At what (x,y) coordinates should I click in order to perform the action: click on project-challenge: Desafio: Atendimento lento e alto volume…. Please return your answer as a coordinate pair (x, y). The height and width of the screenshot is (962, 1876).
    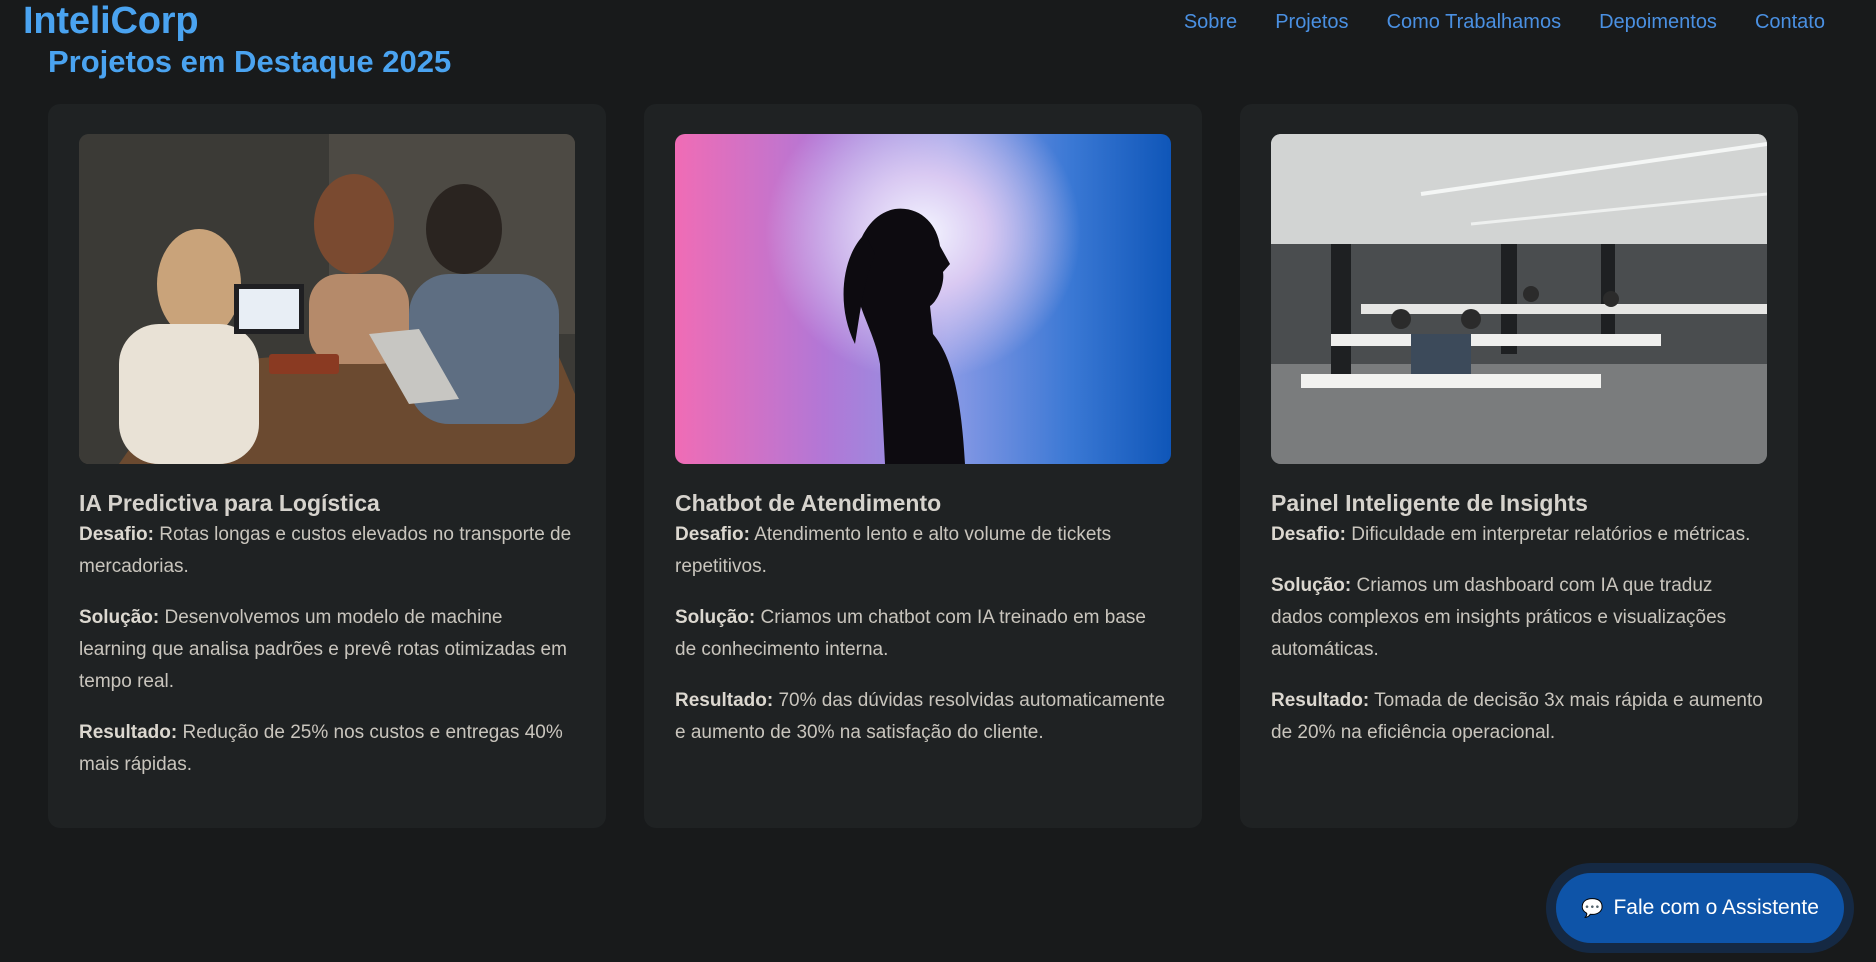
    Looking at the image, I should click on (893, 550).